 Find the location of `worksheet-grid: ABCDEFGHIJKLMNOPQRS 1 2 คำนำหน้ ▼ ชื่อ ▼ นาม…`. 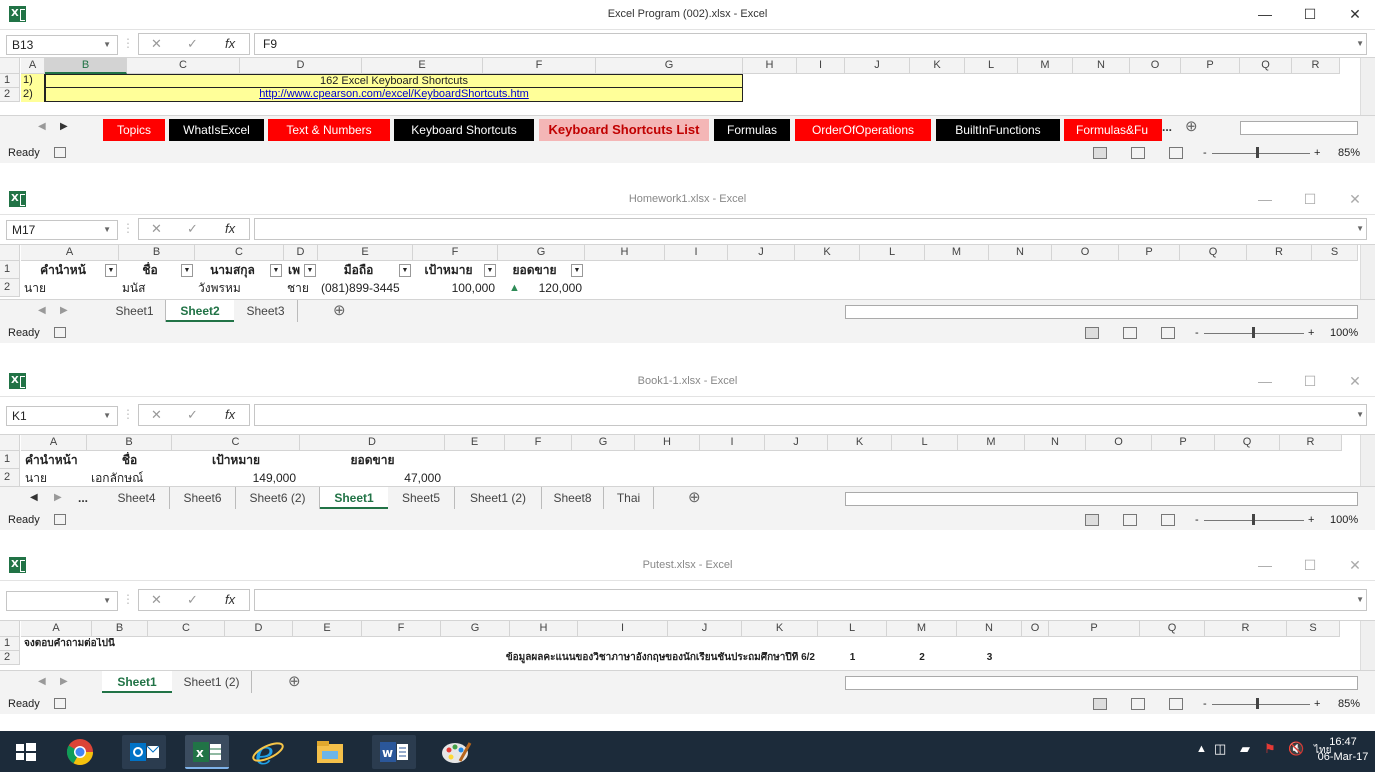

worksheet-grid: ABCDEFGHIJKLMNOPQRS 1 2 คำนำหน้ ▼ ชื่อ ▼ นาม… is located at coordinates (687, 271).